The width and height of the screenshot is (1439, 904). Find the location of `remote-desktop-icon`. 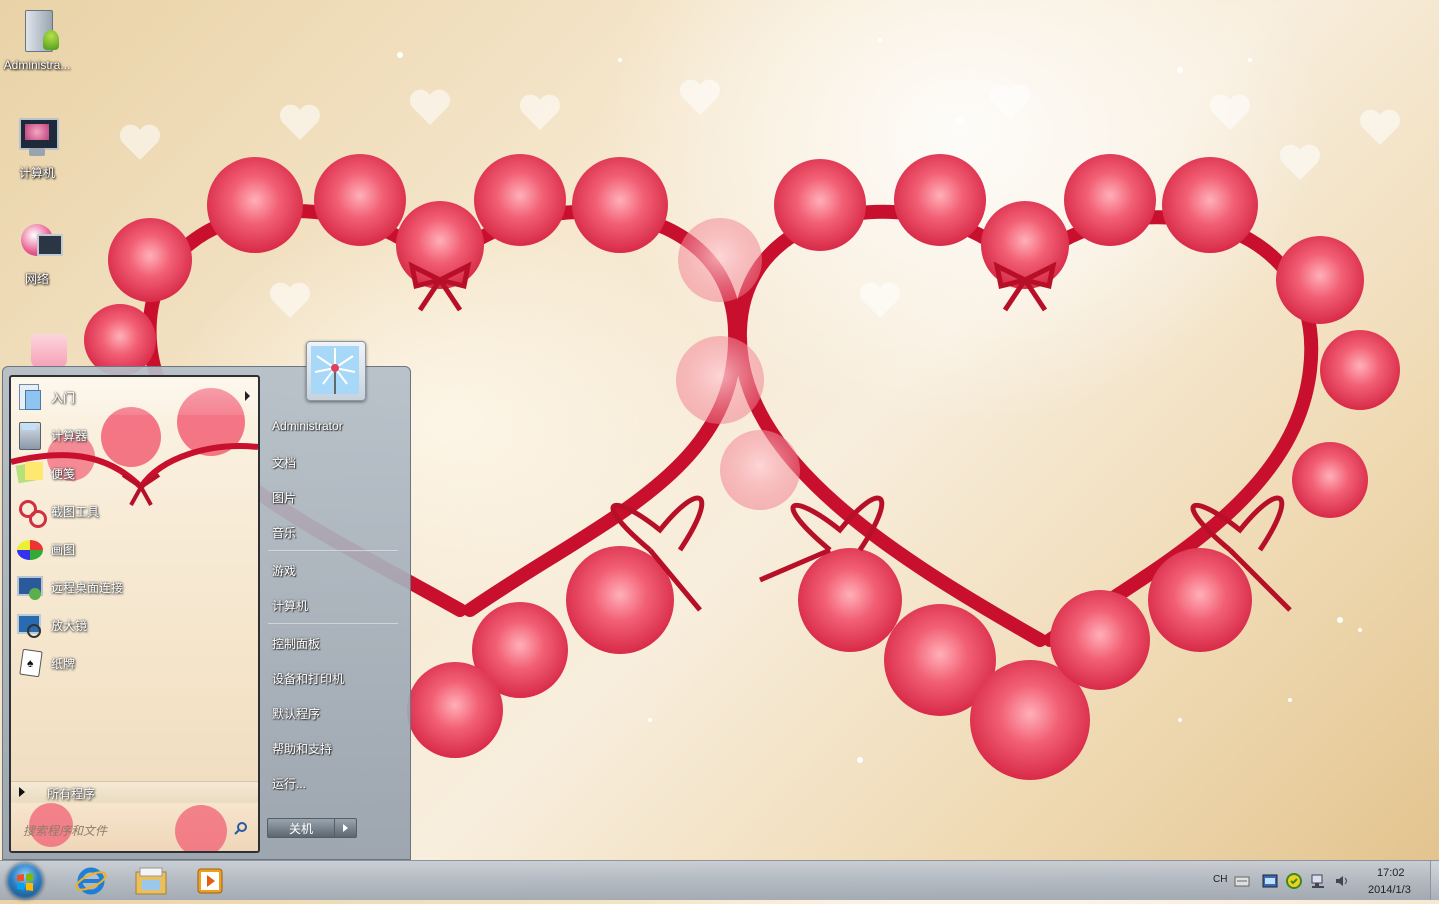

remote-desktop-icon is located at coordinates (30, 587).